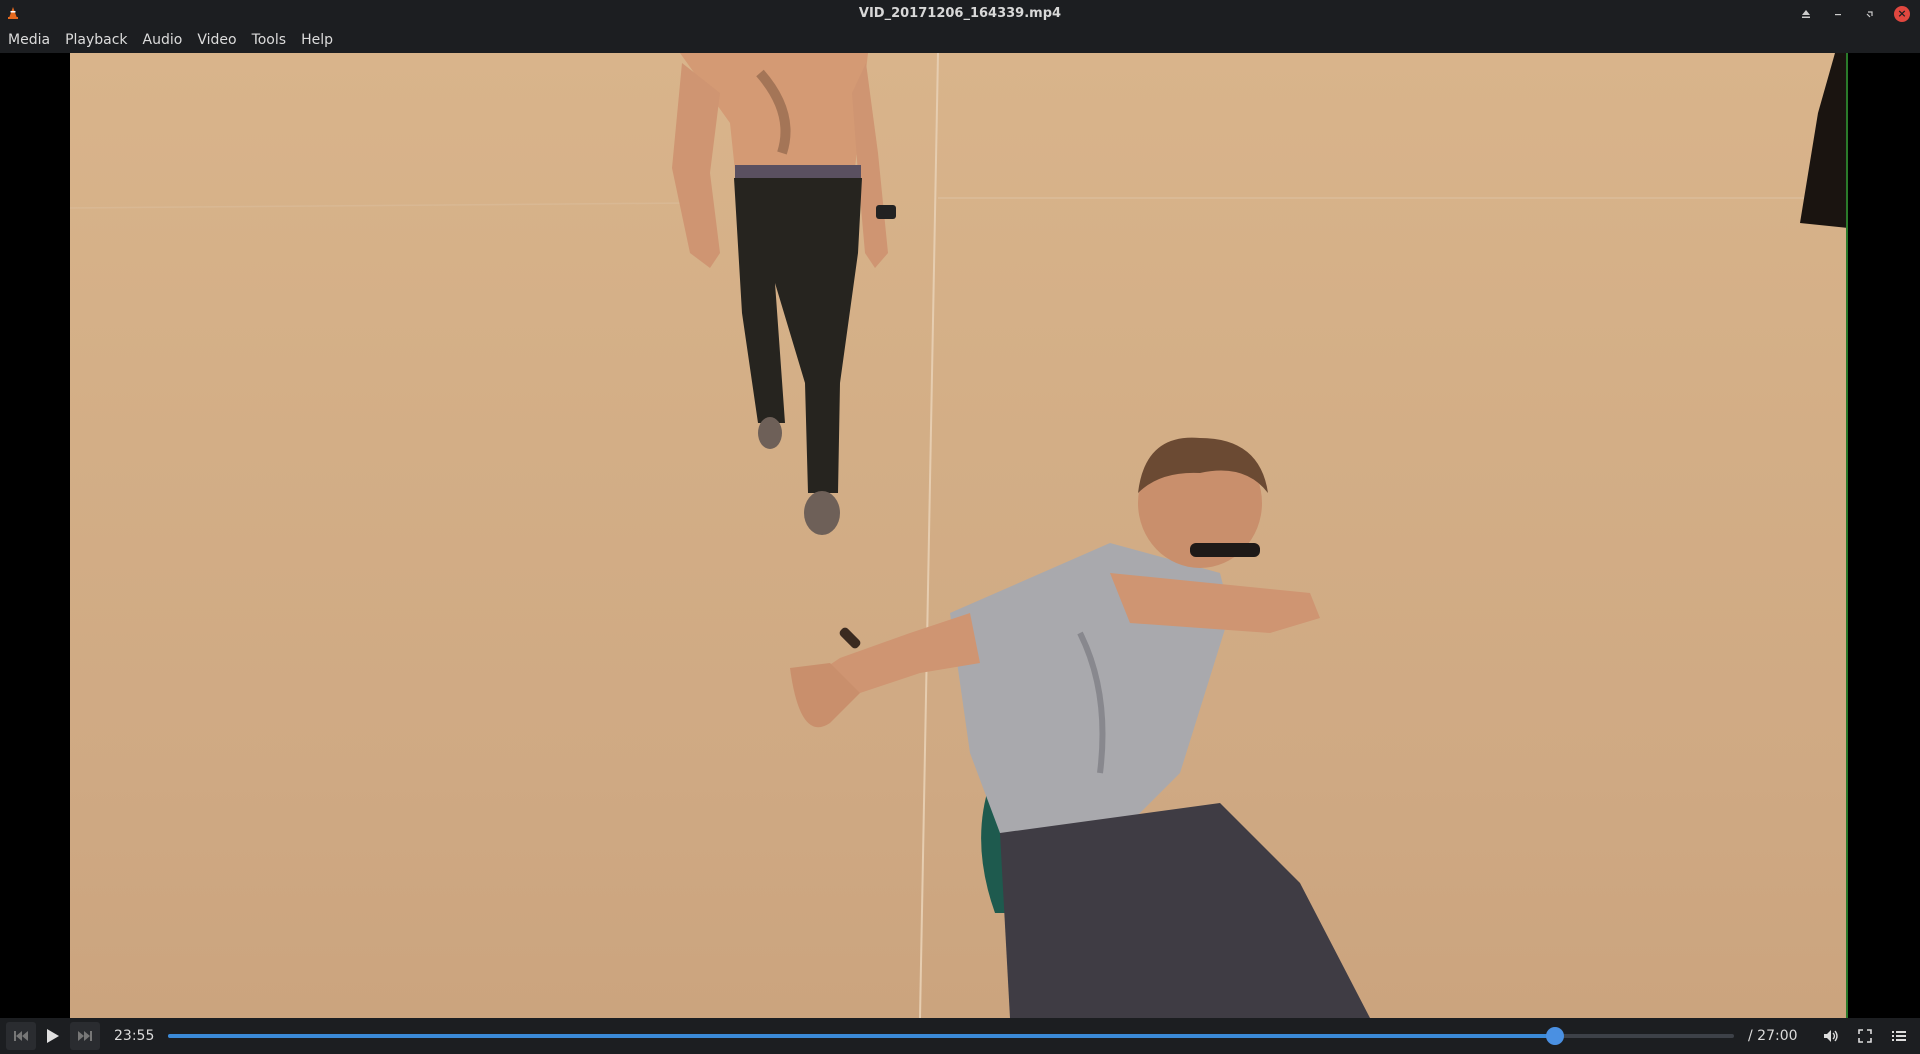 Image resolution: width=1920 pixels, height=1054 pixels. Describe the element at coordinates (1870, 14) in the screenshot. I see `restore-icon` at that location.